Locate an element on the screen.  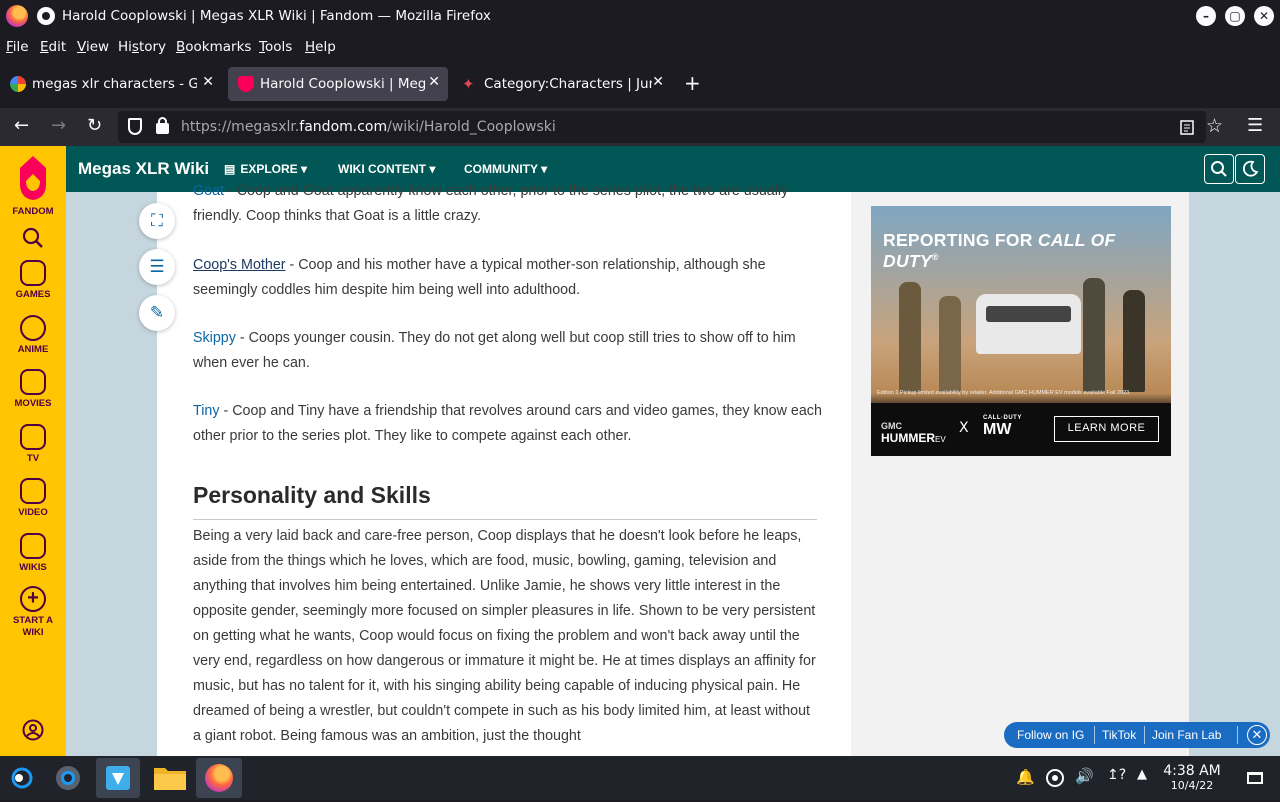
system-taskbar: 🔔 🔊 ↥? ▲ 4:38 AM 10/4/22 is located at coordinates (640, 778).